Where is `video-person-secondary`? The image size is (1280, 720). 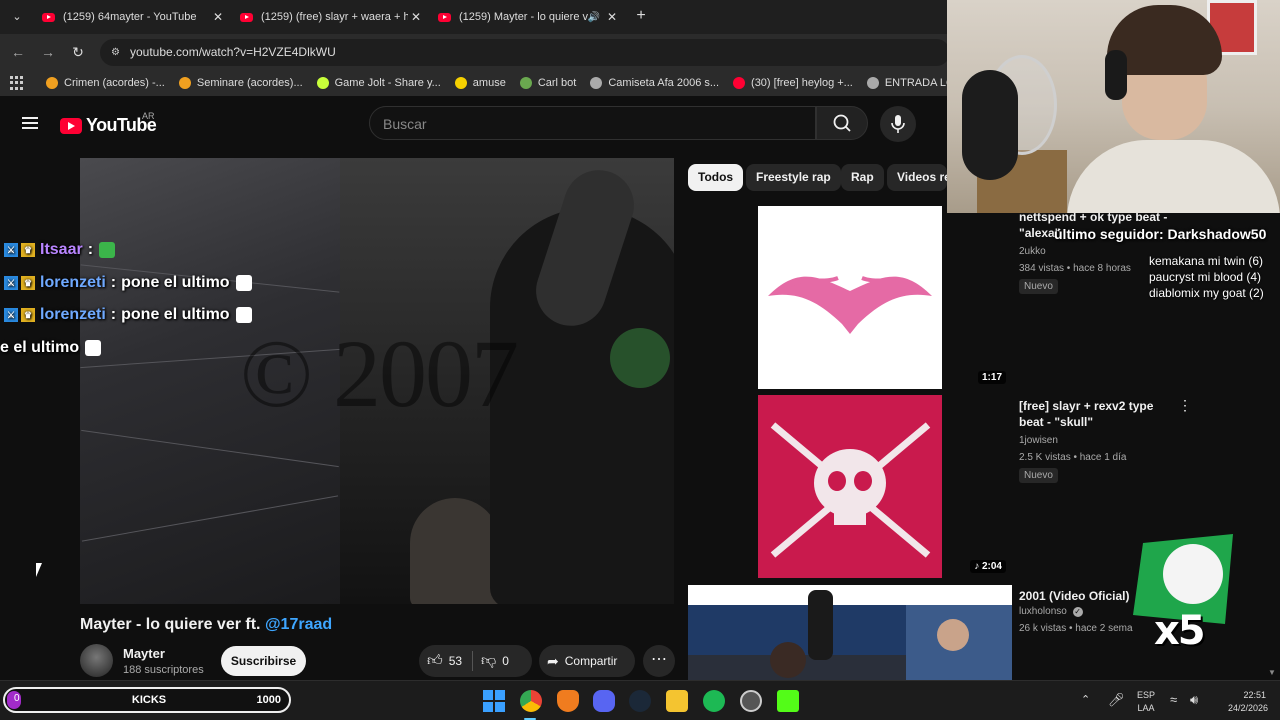 video-person-secondary is located at coordinates (455, 551).